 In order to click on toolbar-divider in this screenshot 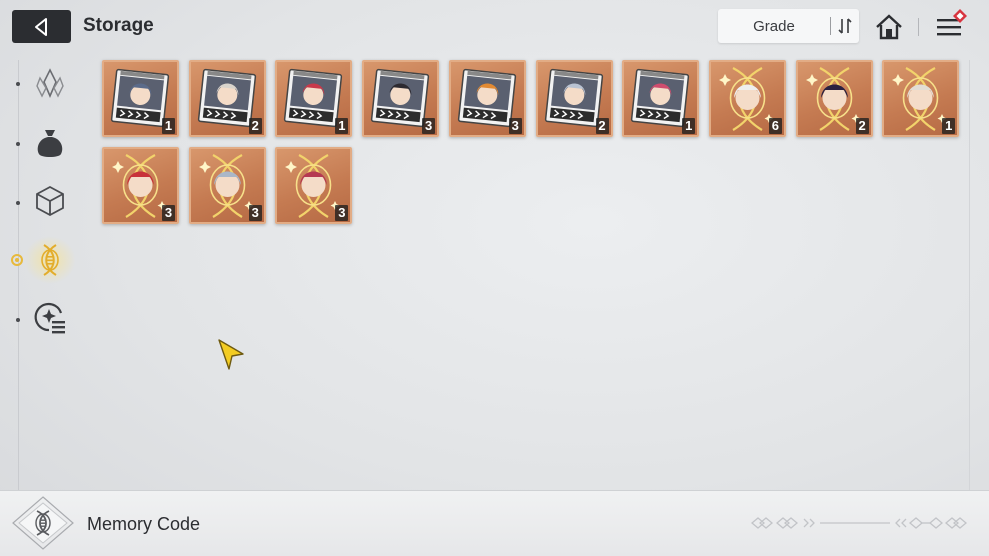, I will do `click(918, 27)`.